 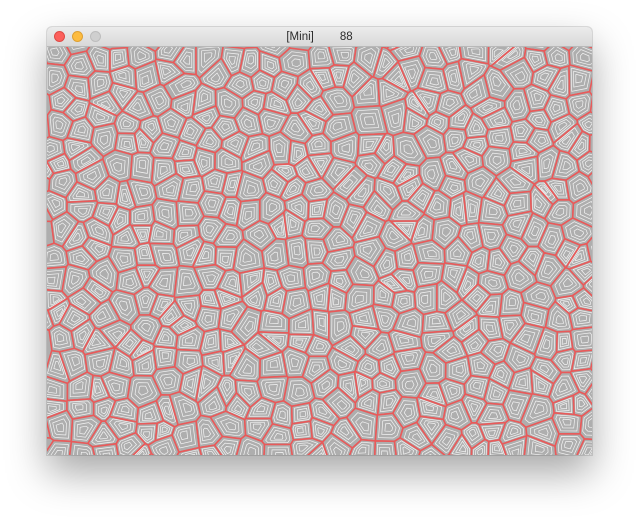 I want to click on window-title: [Mini] 88, so click(x=319, y=37).